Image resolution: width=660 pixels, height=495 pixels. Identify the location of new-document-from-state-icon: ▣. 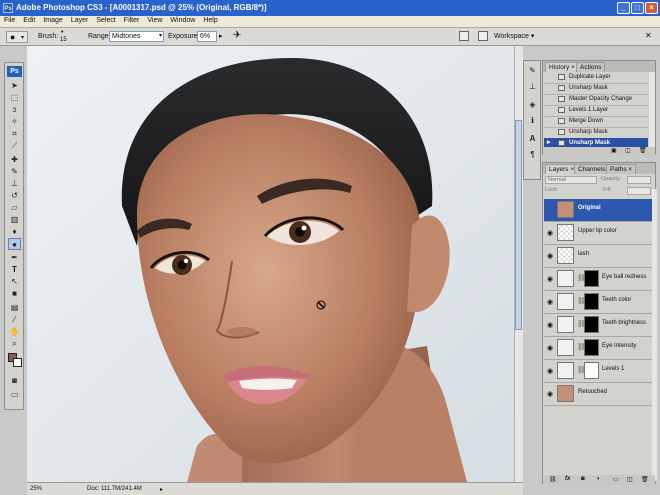
(614, 150).